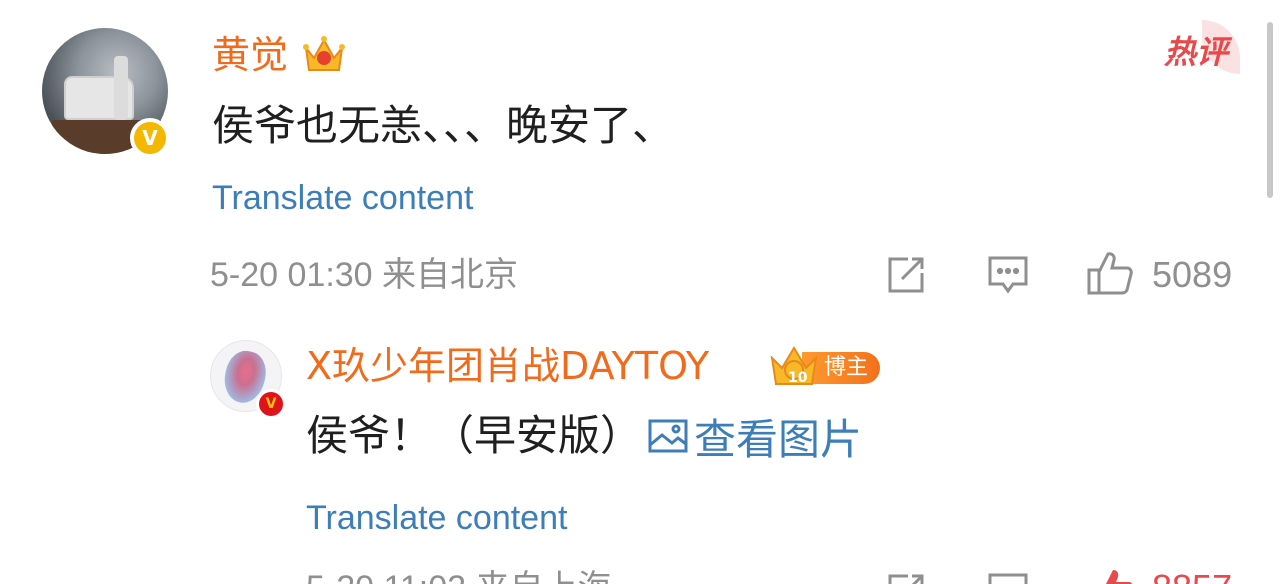 This screenshot has width=1284, height=584. What do you see at coordinates (474, 435) in the screenshot?
I see `reply-text: 侯爷！（早安版）` at bounding box center [474, 435].